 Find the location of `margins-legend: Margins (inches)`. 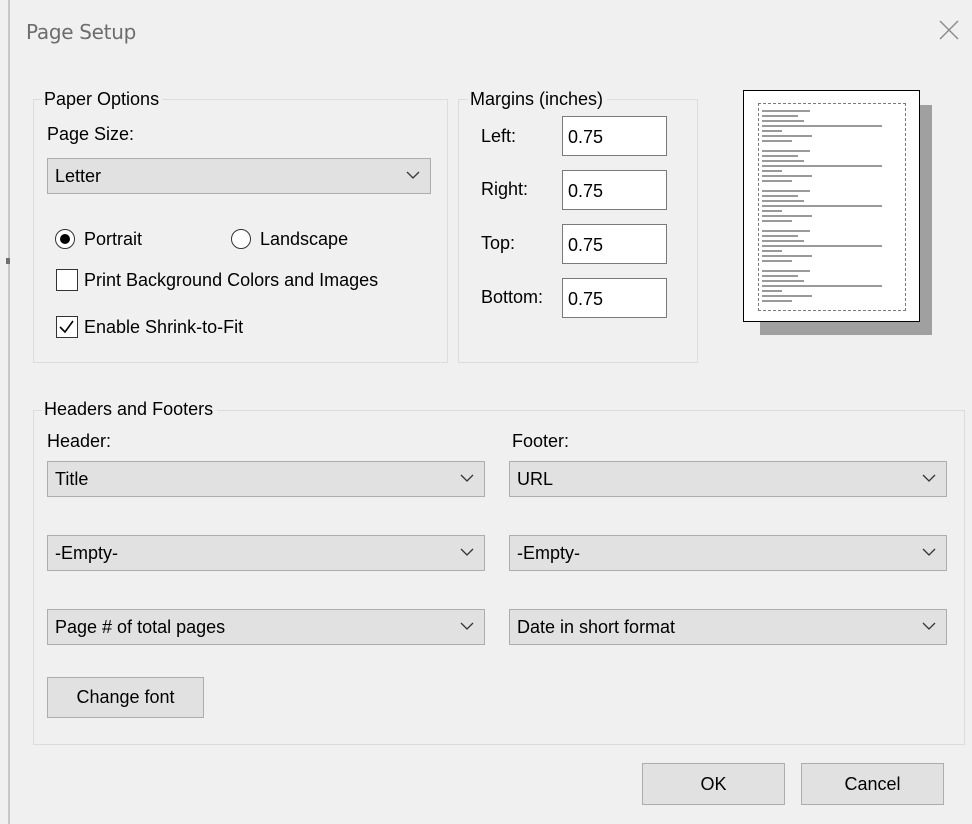

margins-legend: Margins (inches) is located at coordinates (538, 99).